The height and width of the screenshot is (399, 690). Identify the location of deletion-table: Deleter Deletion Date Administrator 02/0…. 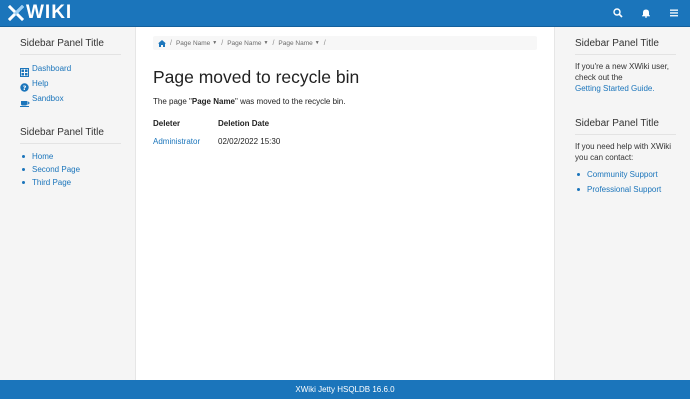
(240, 135).